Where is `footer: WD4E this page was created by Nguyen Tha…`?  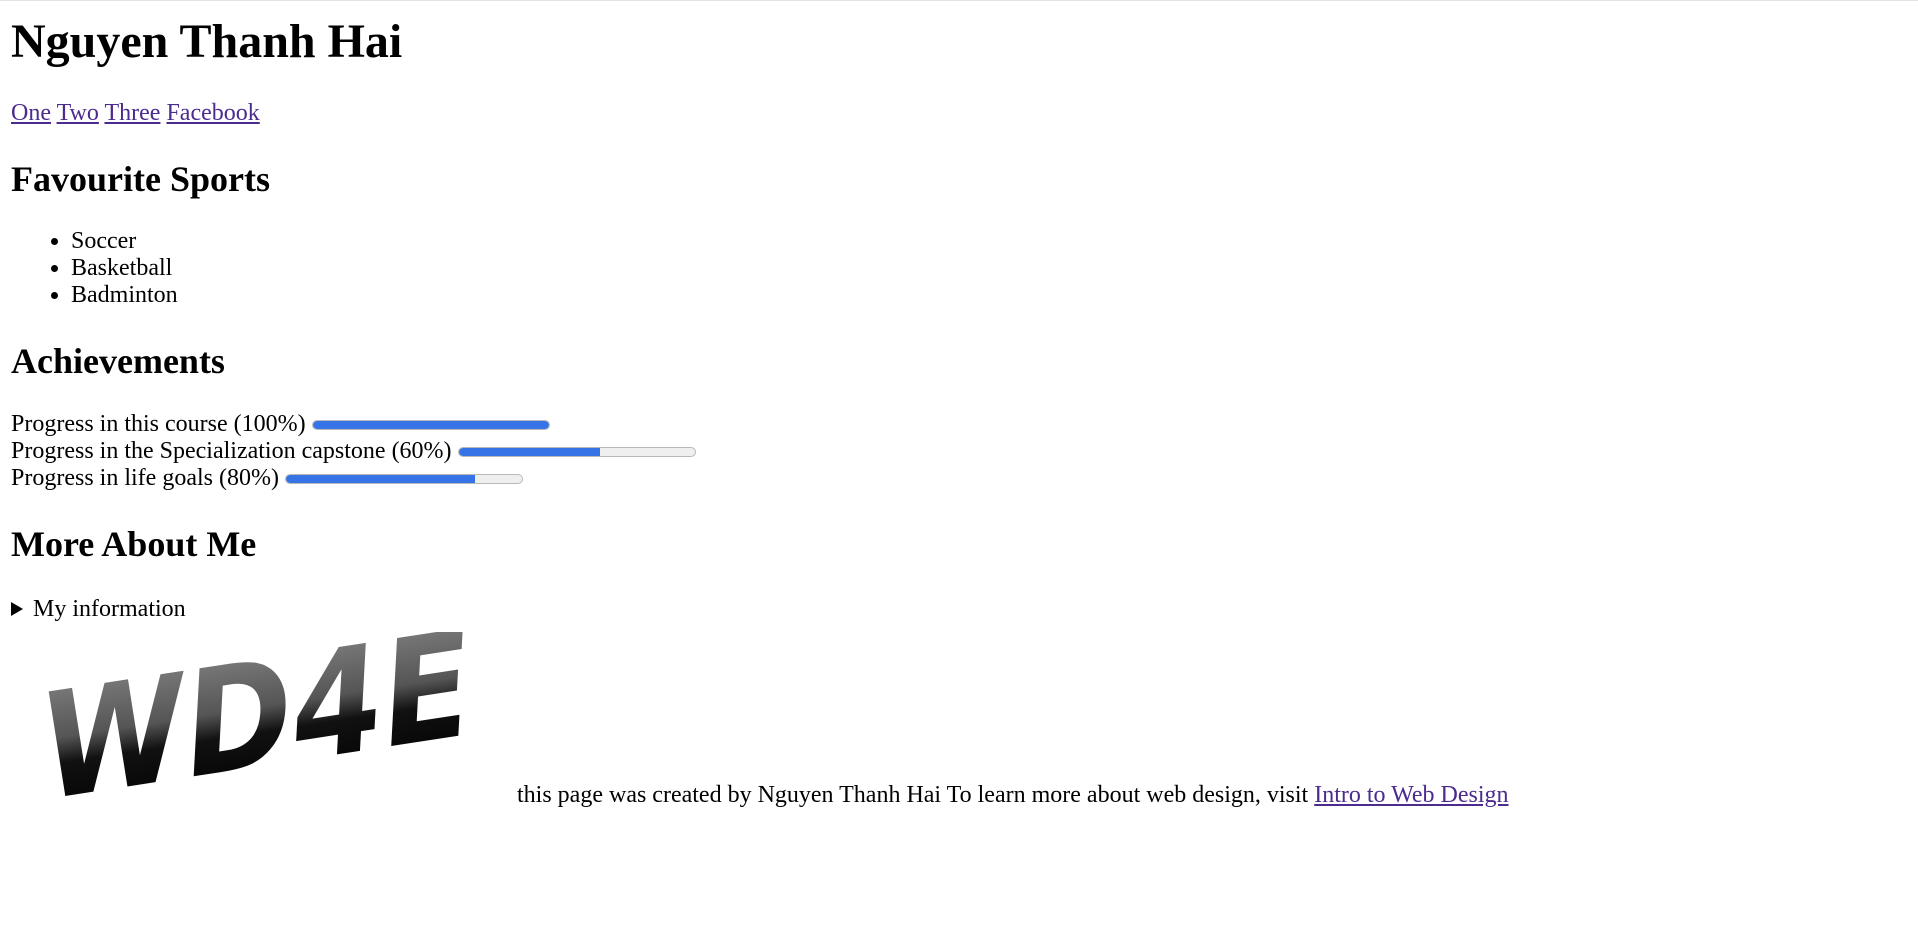
footer: WD4E this page was created by Nguyen Tha… is located at coordinates (771, 722).